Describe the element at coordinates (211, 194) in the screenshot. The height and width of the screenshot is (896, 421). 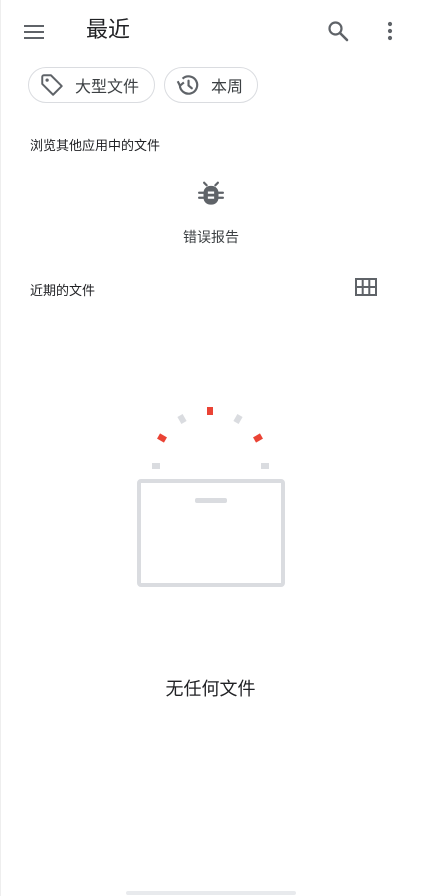
I see `bug-report-icon` at that location.